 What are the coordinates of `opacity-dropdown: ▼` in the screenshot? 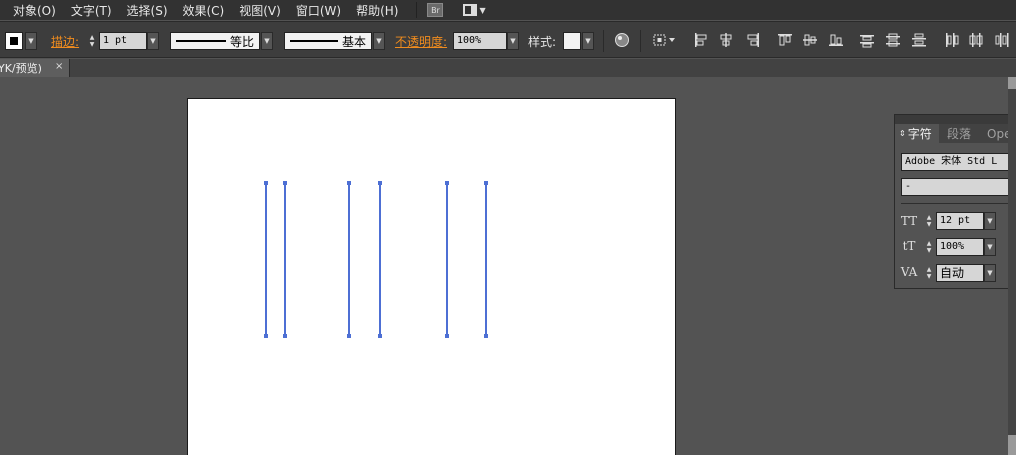 It's located at (513, 41).